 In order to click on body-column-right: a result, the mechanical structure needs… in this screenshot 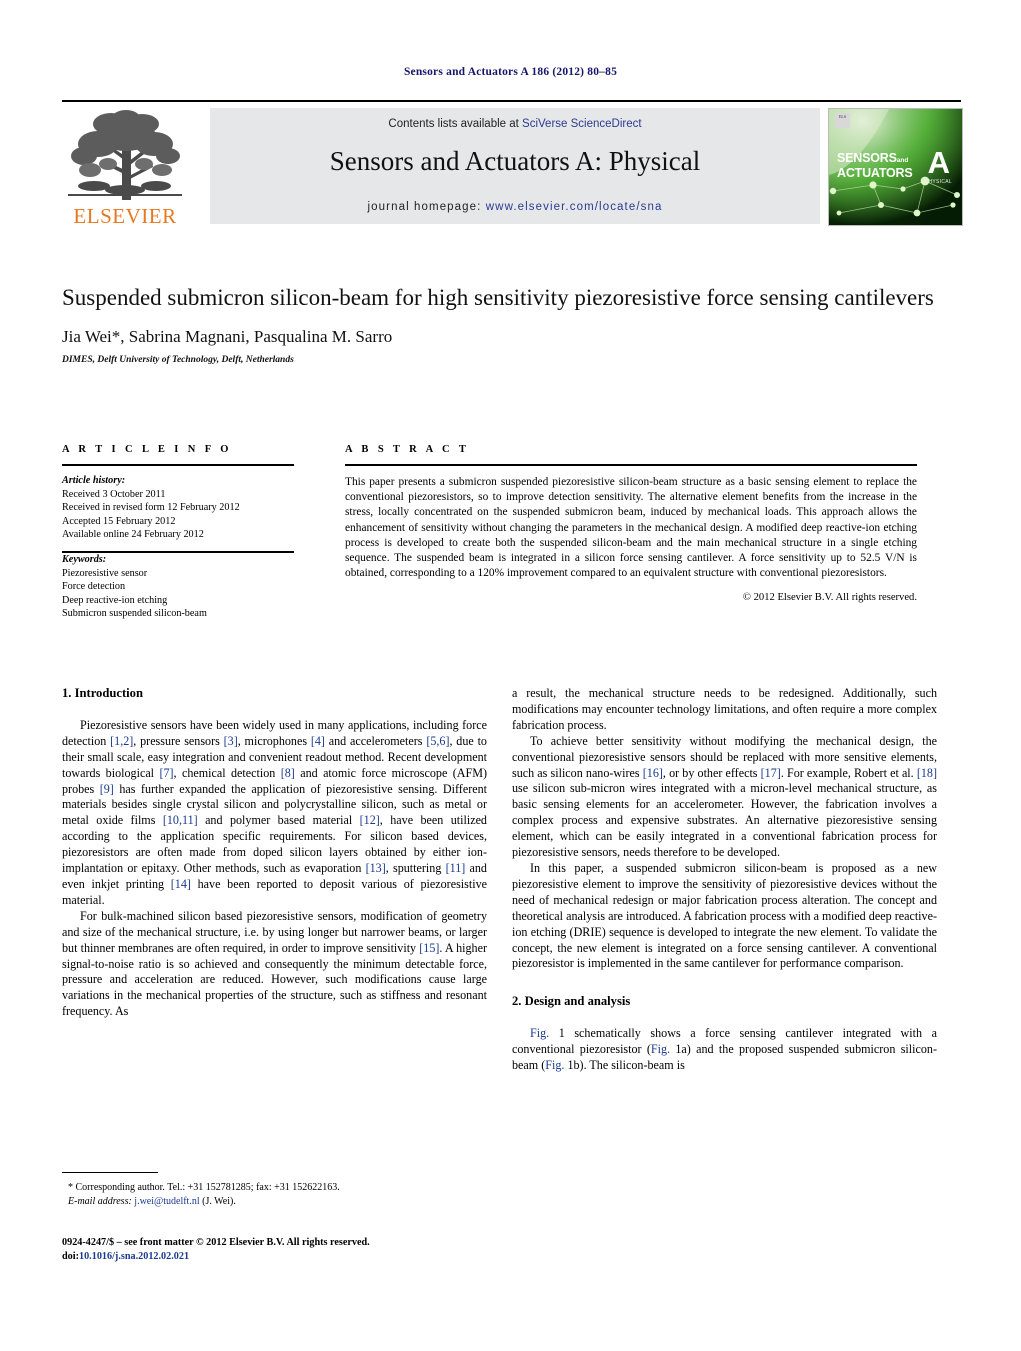, I will do `click(724, 880)`.